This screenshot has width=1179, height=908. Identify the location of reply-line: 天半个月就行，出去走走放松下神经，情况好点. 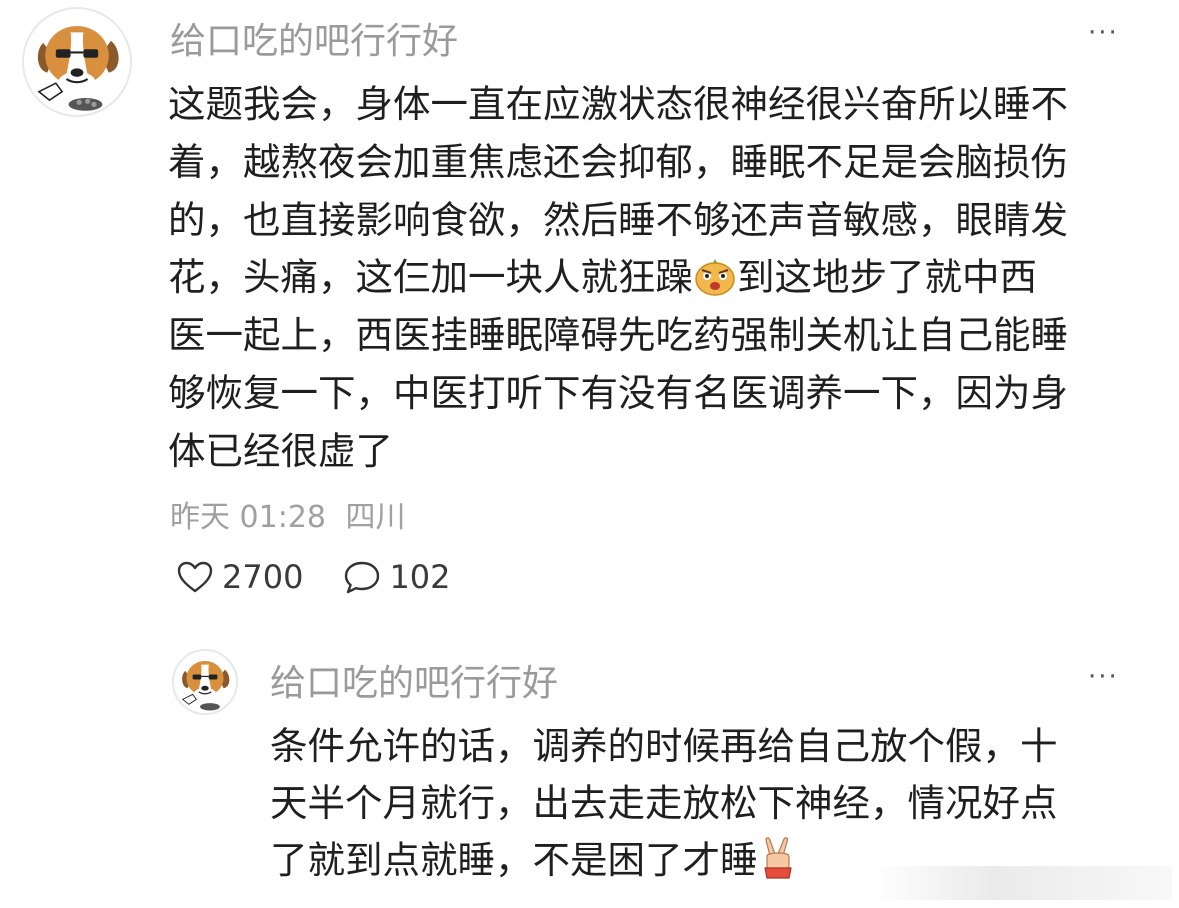
(664, 803).